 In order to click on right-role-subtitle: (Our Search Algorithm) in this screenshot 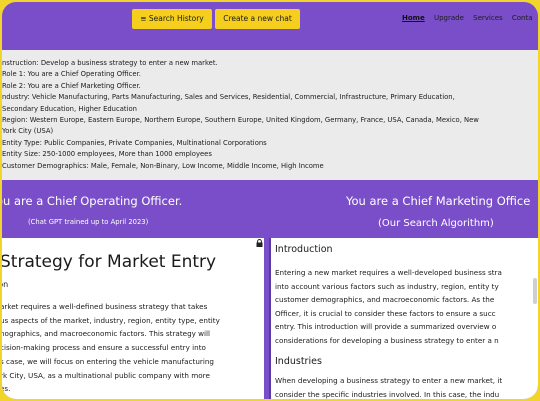, I will do `click(436, 223)`.